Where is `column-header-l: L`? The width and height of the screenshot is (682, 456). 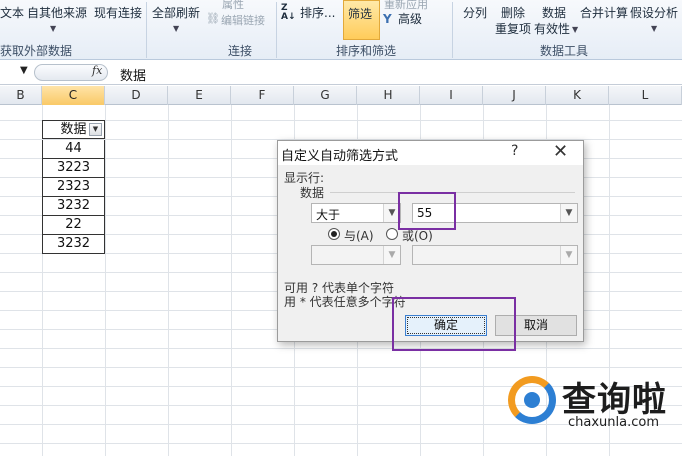 column-header-l: L is located at coordinates (645, 95).